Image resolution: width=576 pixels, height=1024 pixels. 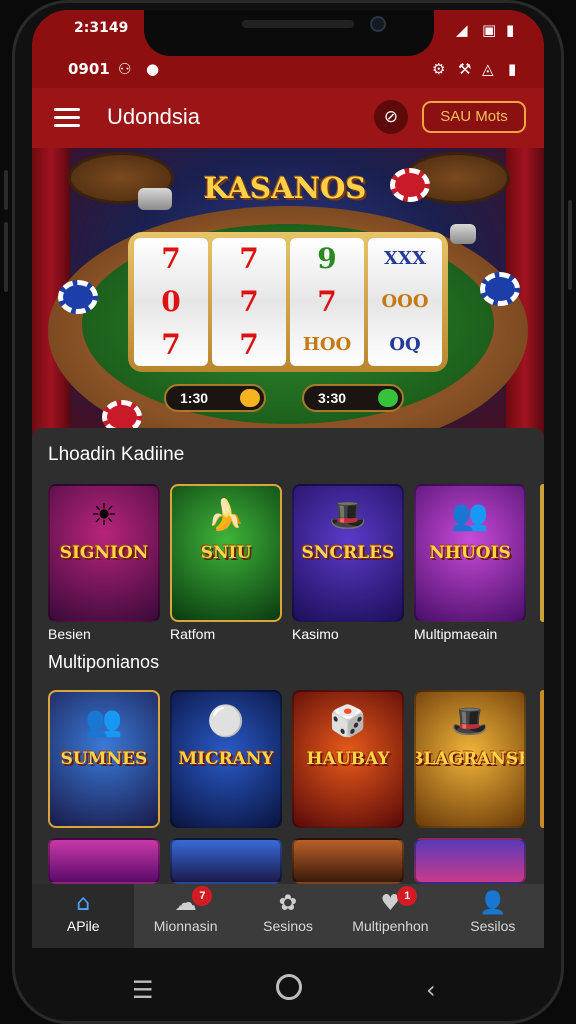 I want to click on game-art-title: SNCRLES, so click(x=348, y=553).